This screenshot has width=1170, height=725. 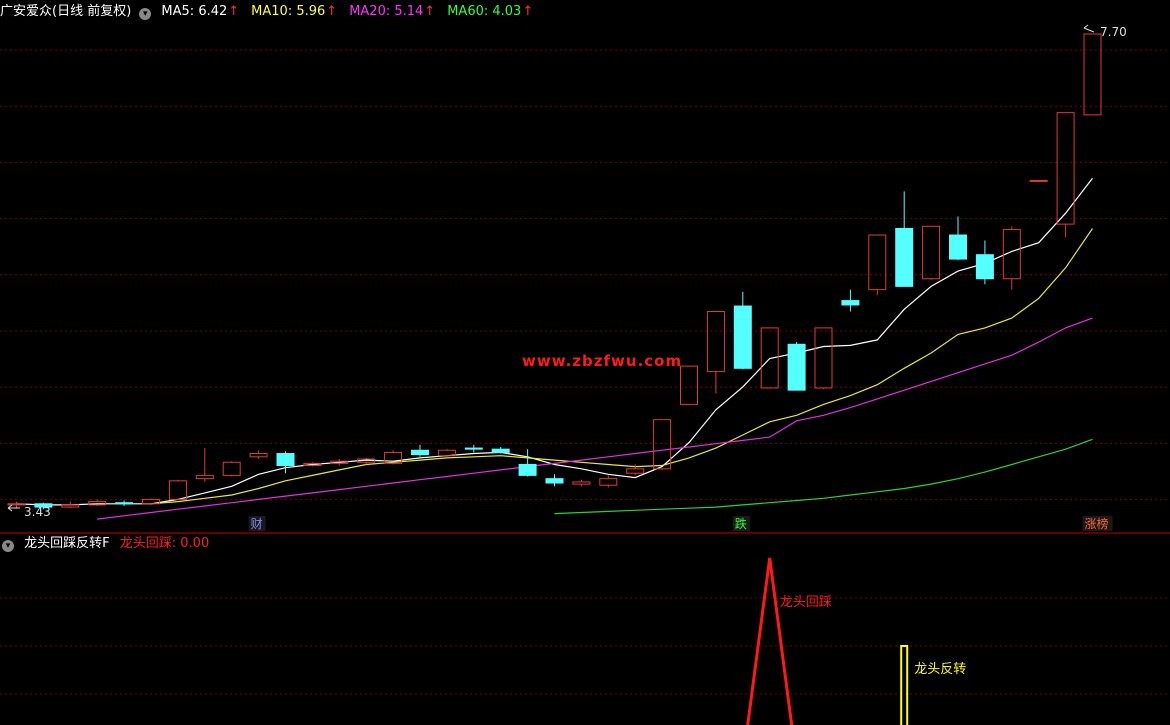 I want to click on indicator-panel: 龙头回踩龙头反转, so click(x=856, y=641).